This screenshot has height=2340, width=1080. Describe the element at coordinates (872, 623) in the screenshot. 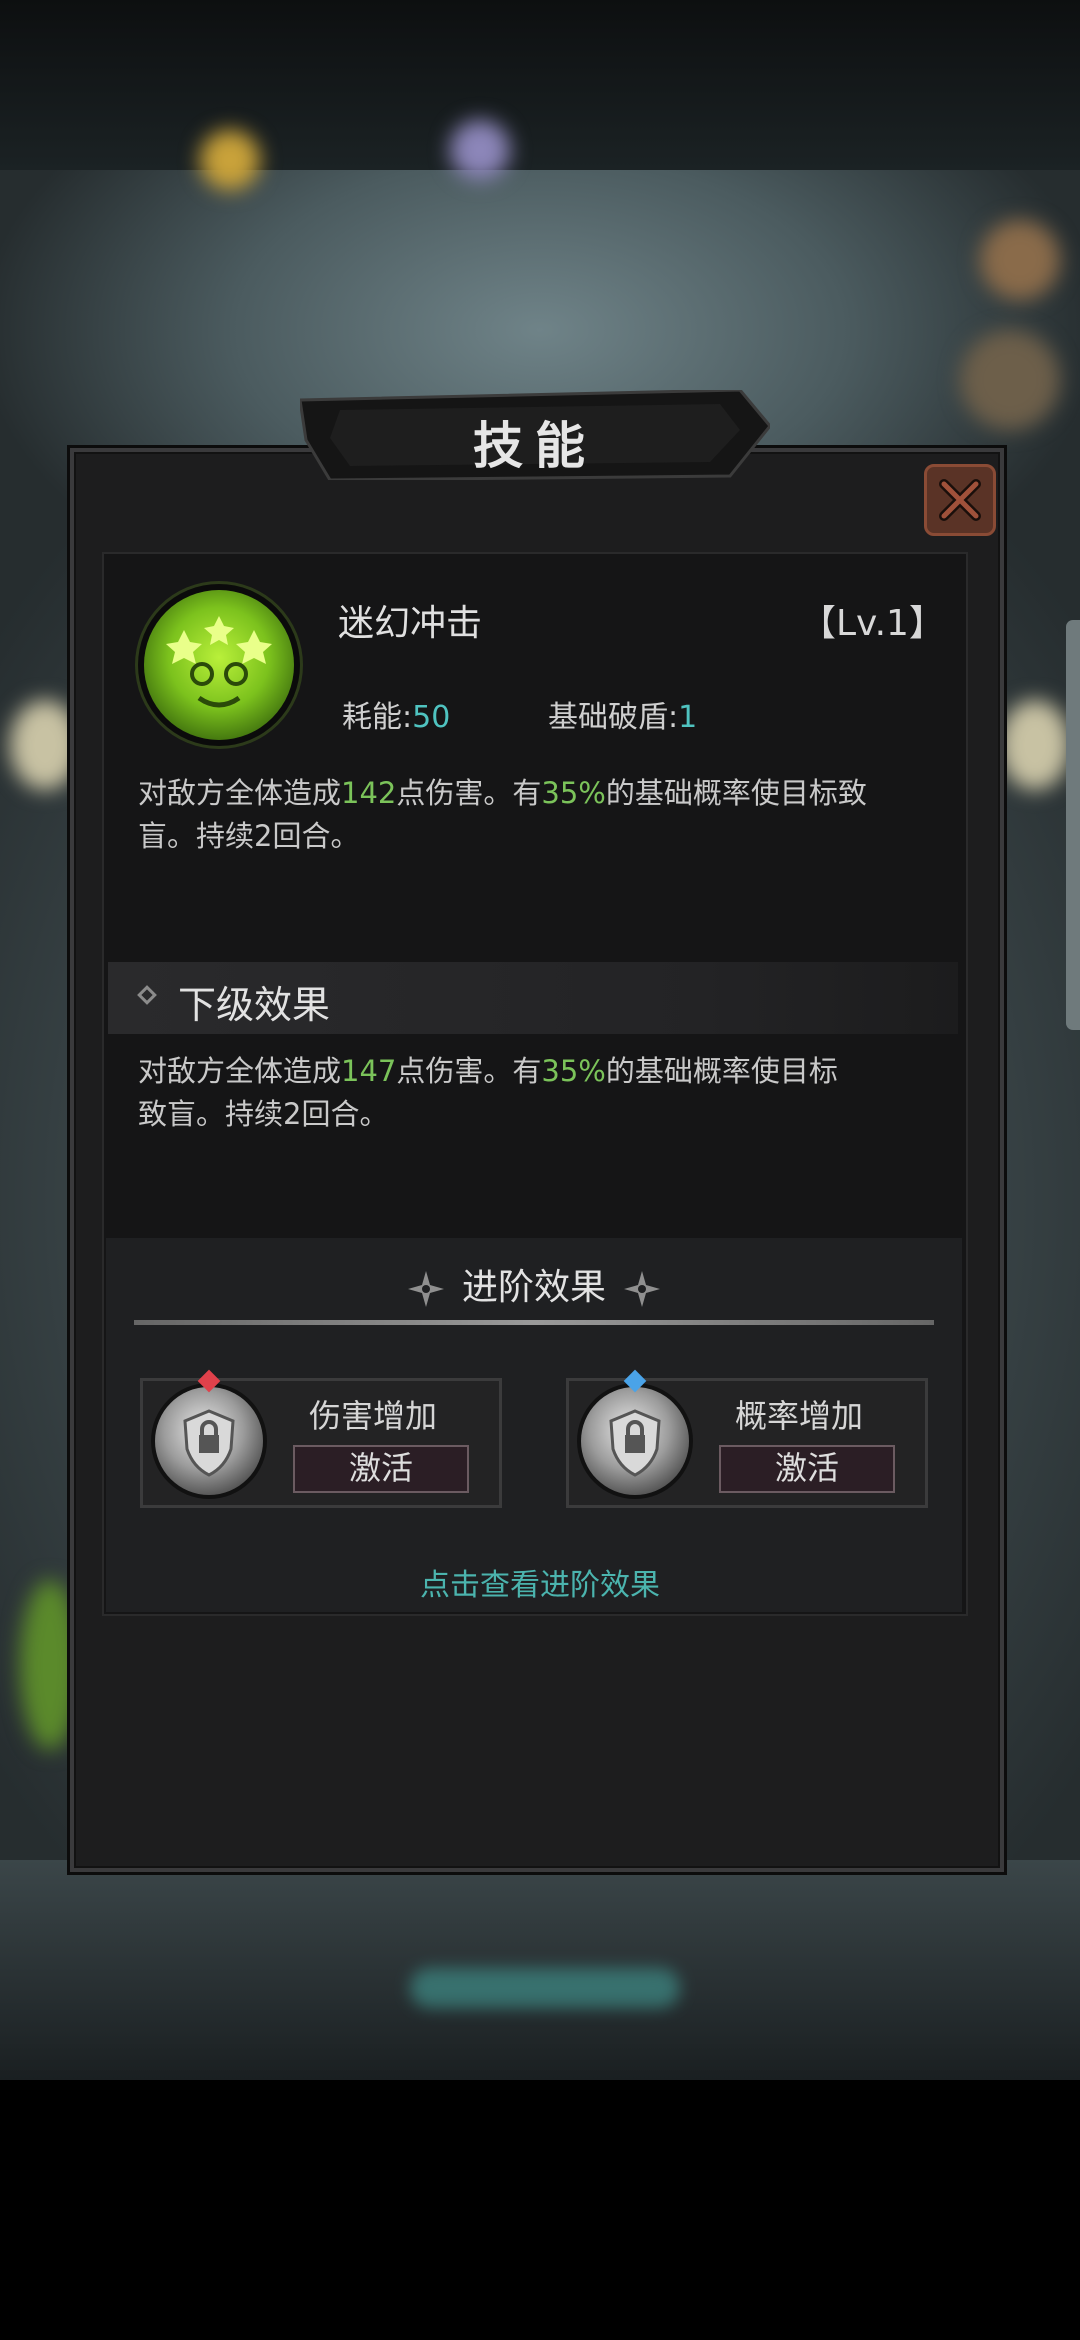

I see `skill-level: 【Lv.1】` at that location.